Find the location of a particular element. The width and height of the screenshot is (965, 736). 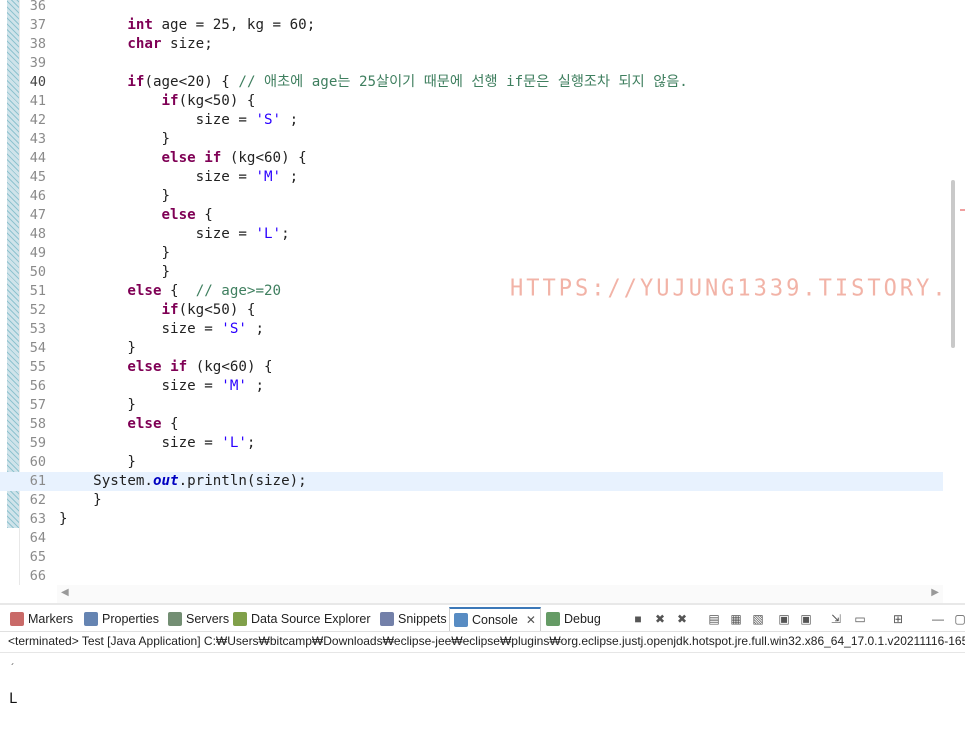

code-line: 57 } is located at coordinates (471, 405).